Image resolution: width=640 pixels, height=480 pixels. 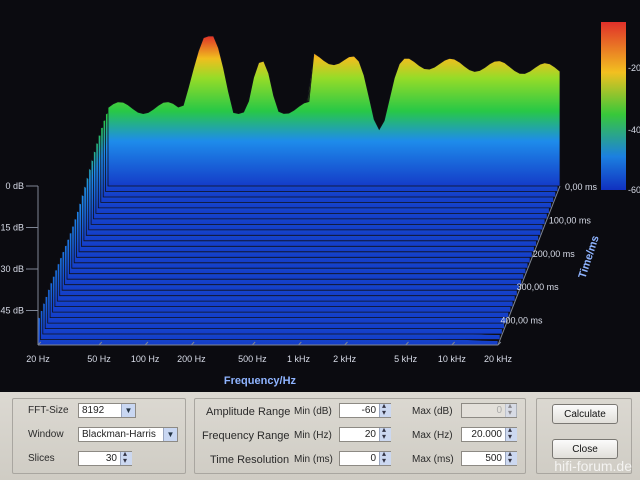 I want to click on time-min-spinner-icon, so click(x=385, y=457).